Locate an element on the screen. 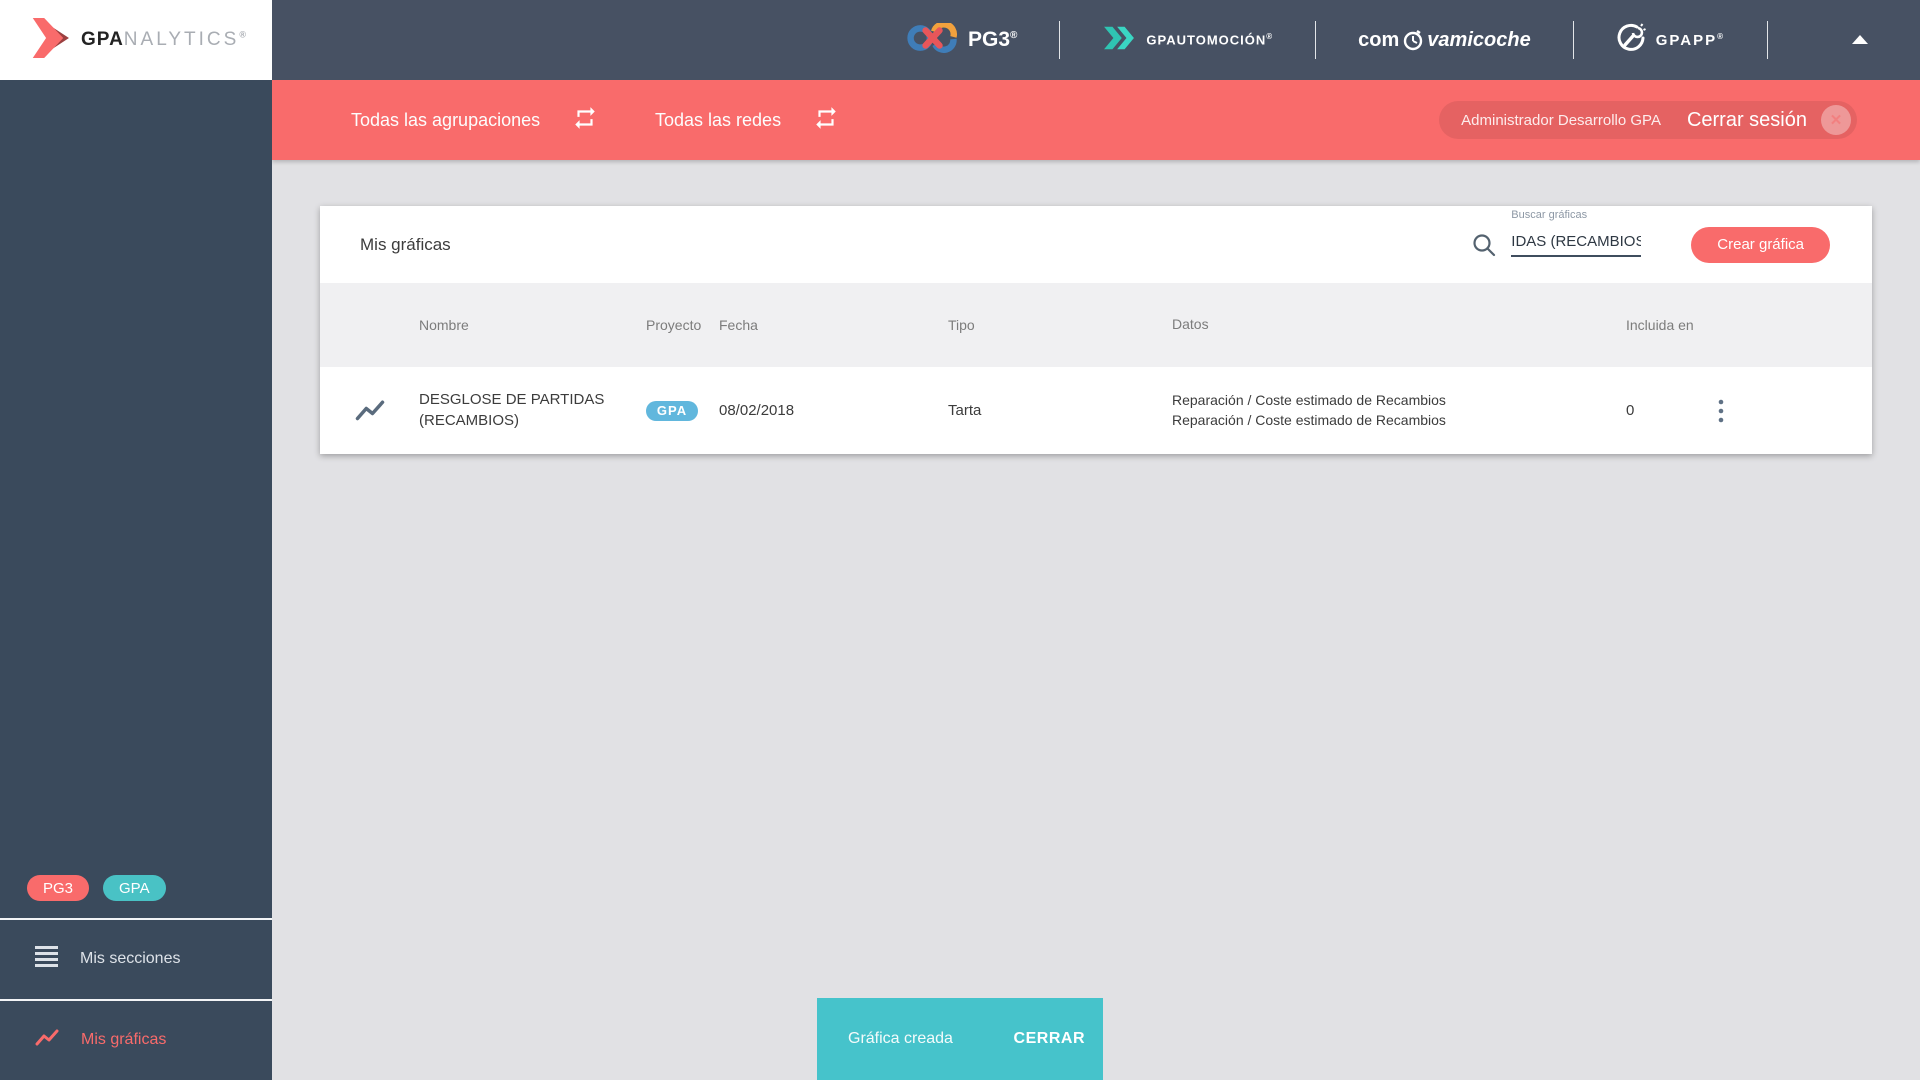  header-tipo: Tipo is located at coordinates (961, 325).